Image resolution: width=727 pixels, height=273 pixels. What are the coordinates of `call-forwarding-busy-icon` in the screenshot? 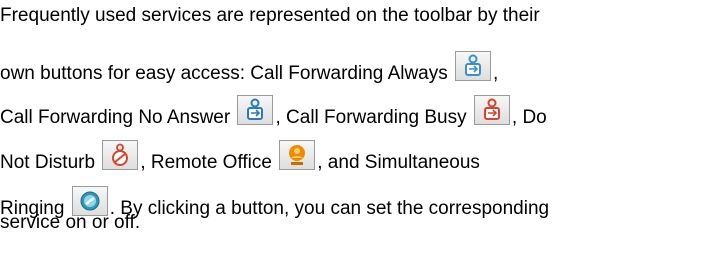 It's located at (491, 110).